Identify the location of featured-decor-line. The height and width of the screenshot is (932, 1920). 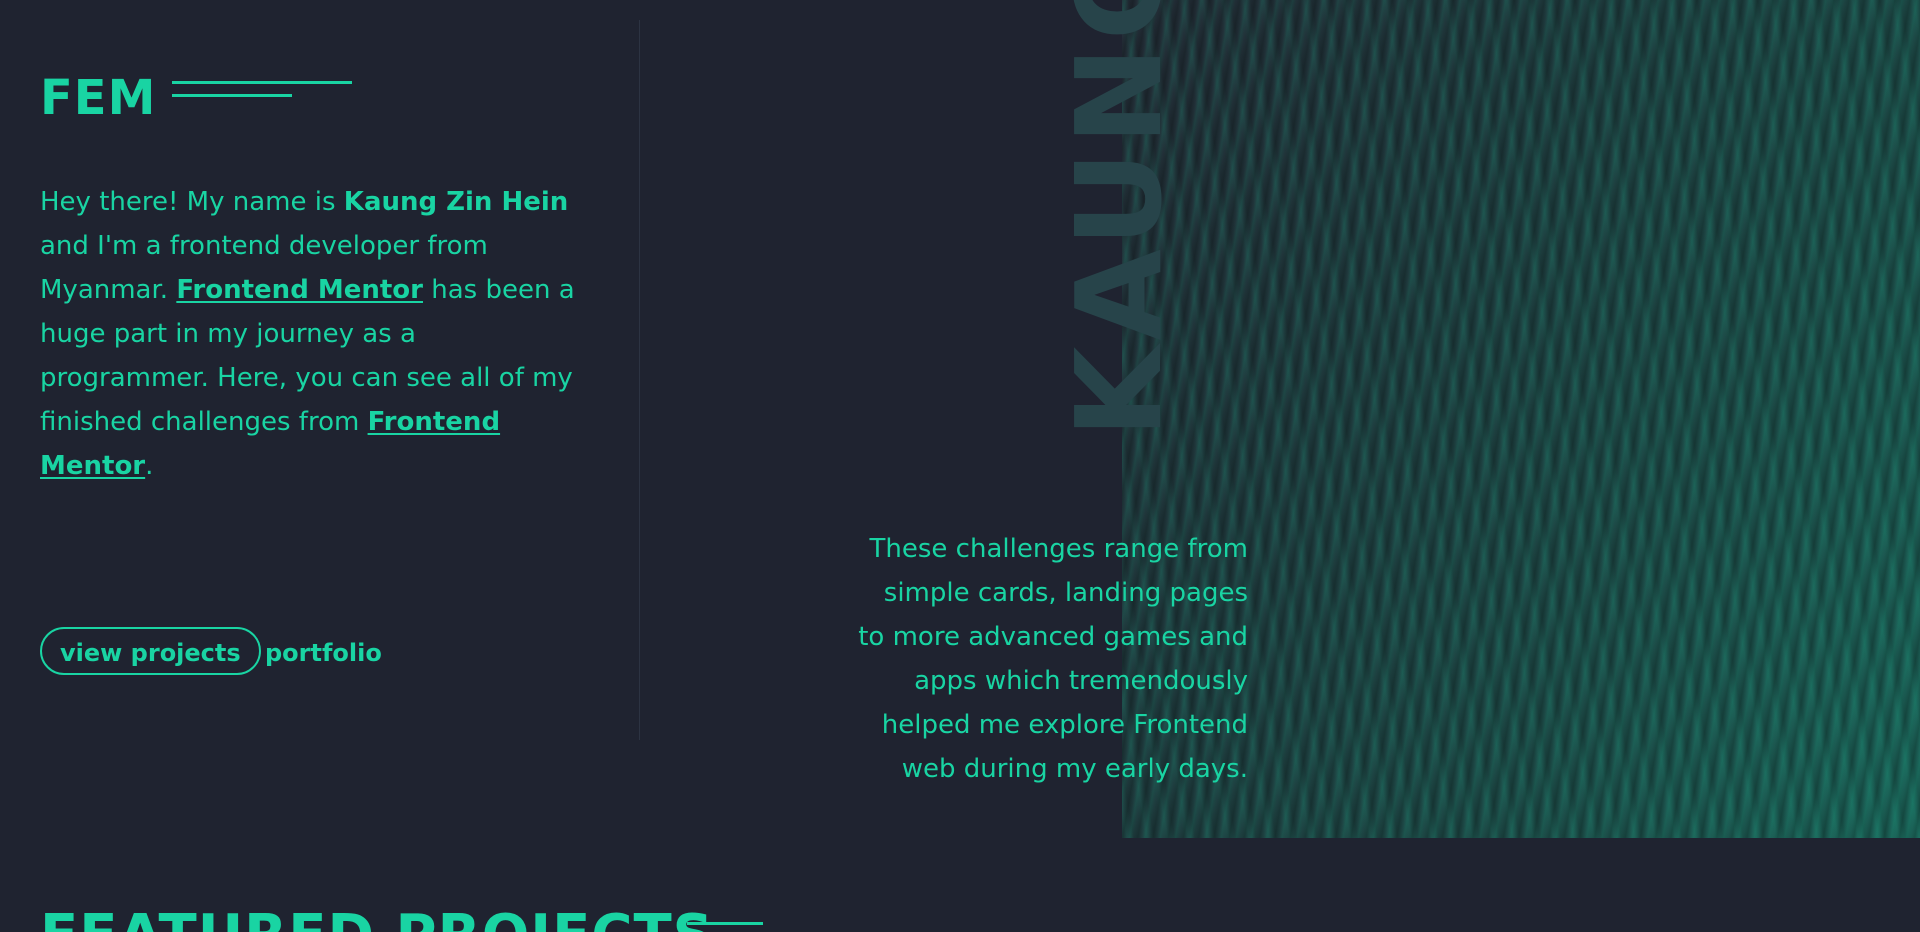
(725, 923).